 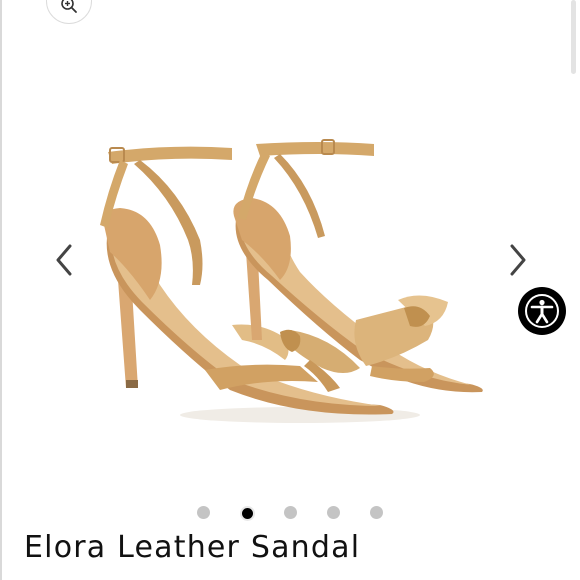 I want to click on magnifier-zoom-icon, so click(x=69, y=6).